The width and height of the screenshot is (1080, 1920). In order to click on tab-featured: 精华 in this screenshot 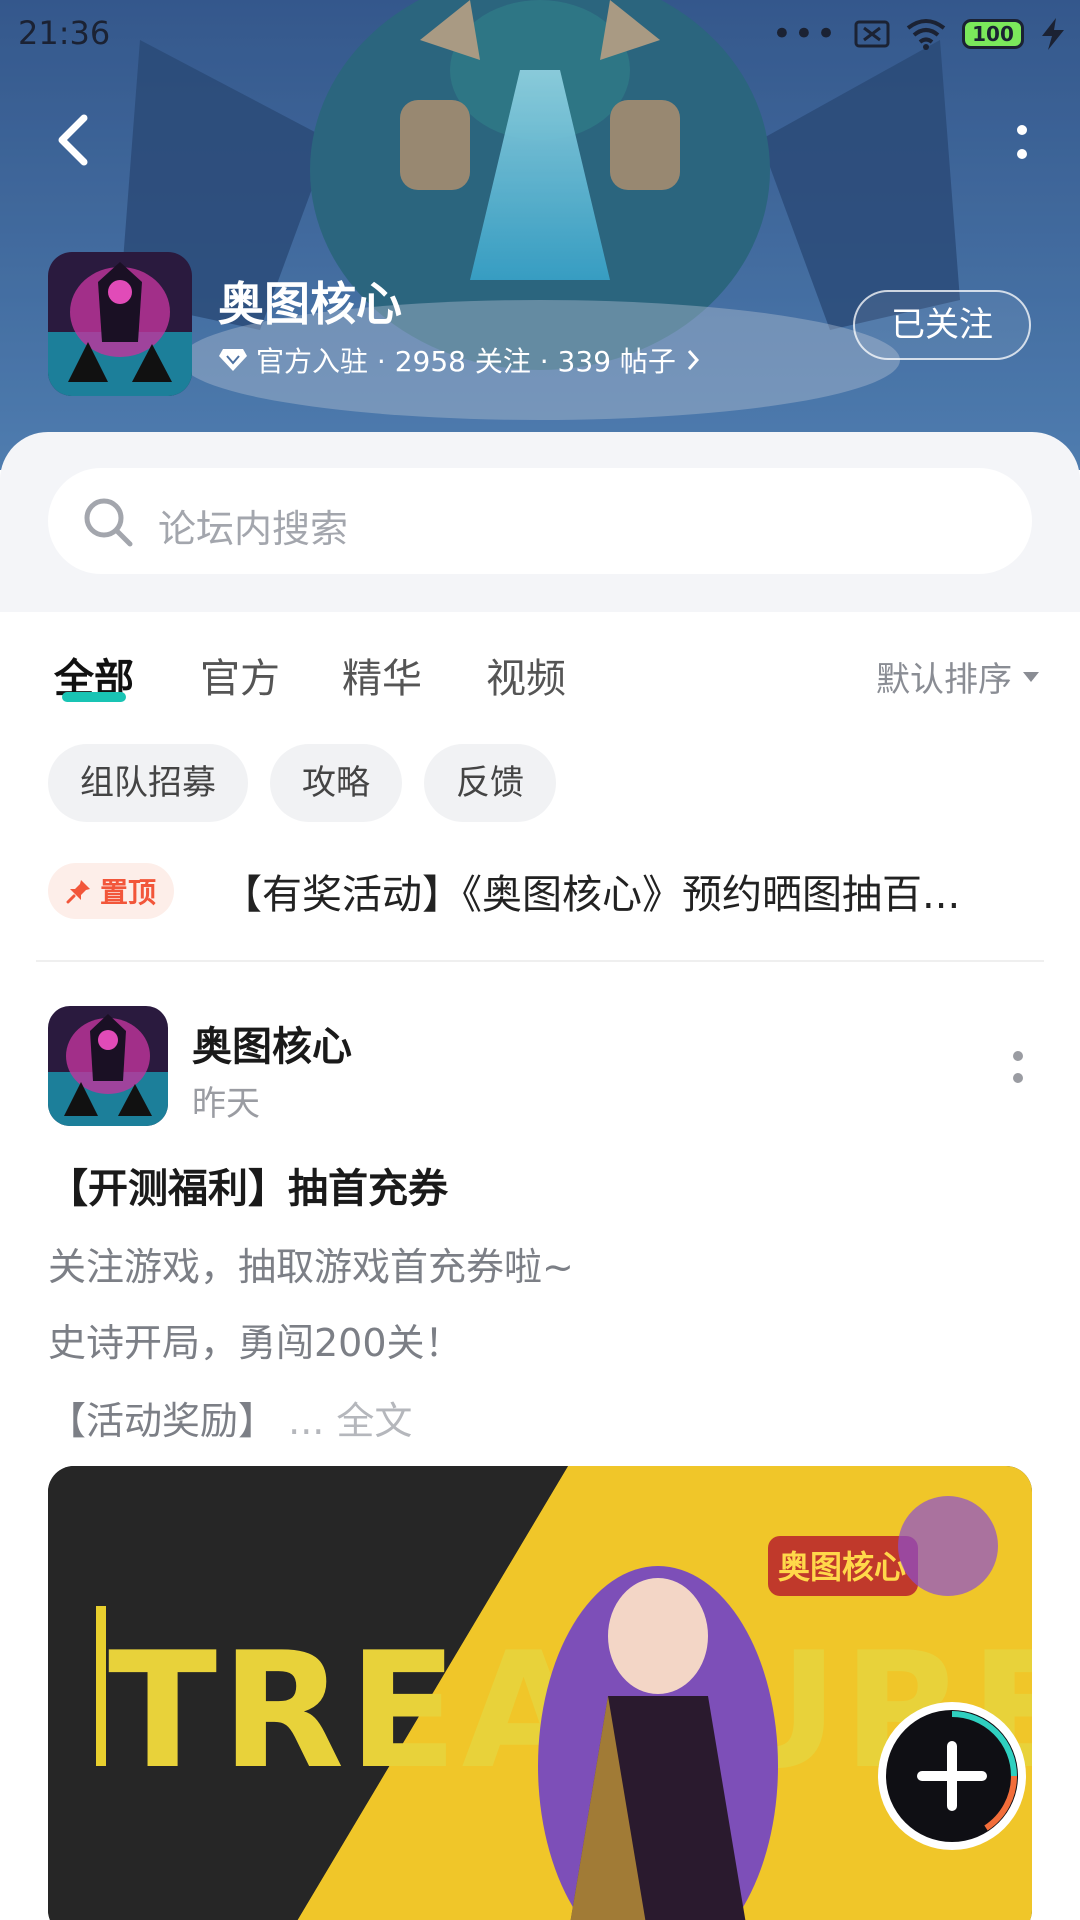, I will do `click(382, 675)`.